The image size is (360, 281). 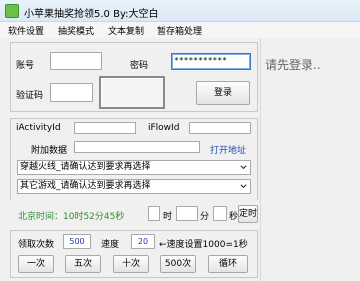 I want to click on captcha-label: 验证码, so click(x=30, y=96).